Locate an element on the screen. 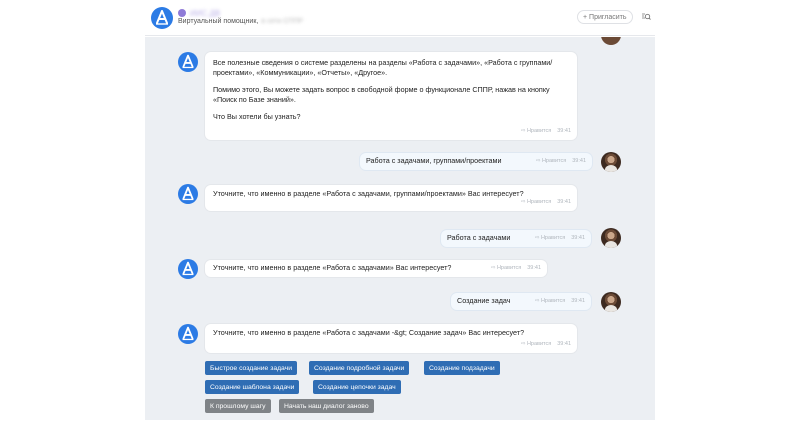 The image size is (800, 440). quick-reply-quick-task-button: Быстрое создание задачи is located at coordinates (251, 368).